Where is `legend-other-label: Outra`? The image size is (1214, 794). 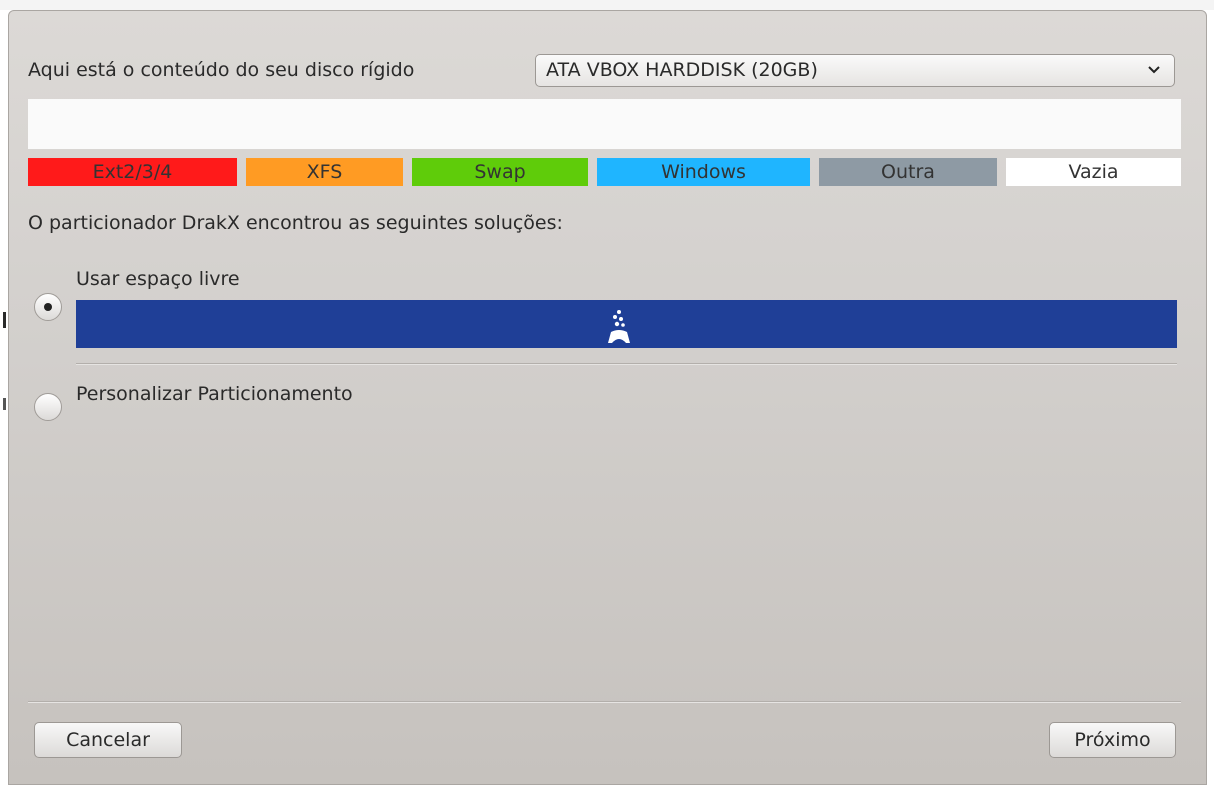 legend-other-label: Outra is located at coordinates (908, 172).